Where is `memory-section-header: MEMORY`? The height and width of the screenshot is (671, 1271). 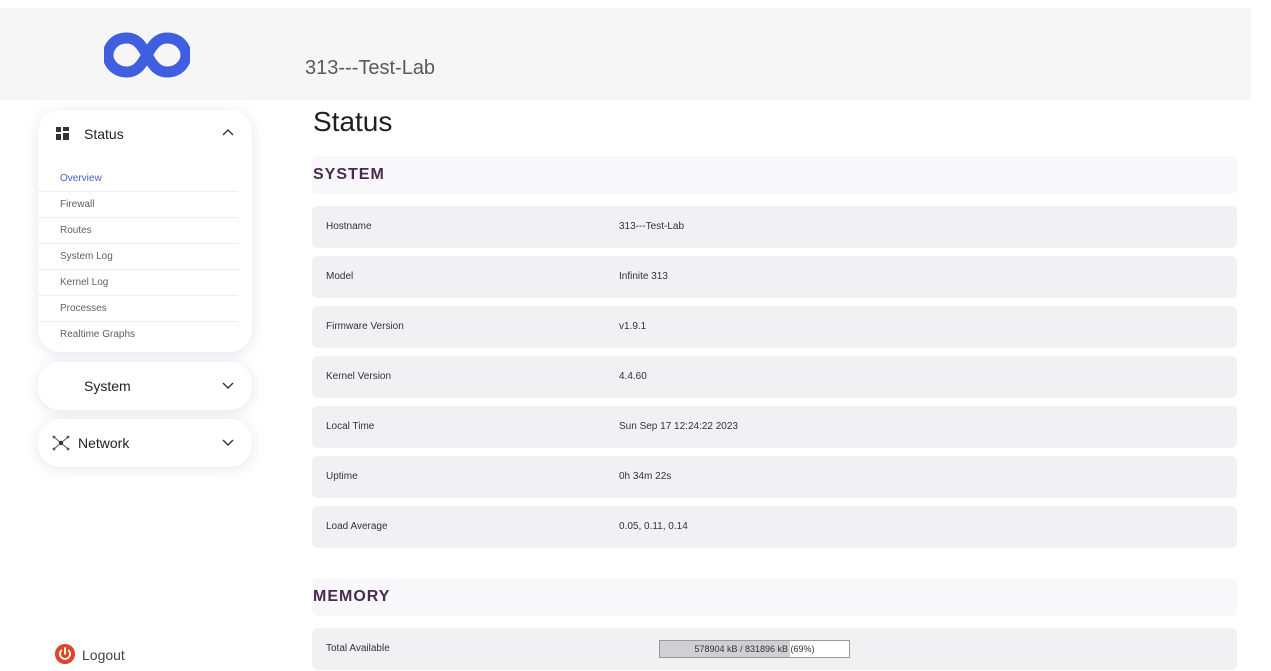 memory-section-header: MEMORY is located at coordinates (774, 597).